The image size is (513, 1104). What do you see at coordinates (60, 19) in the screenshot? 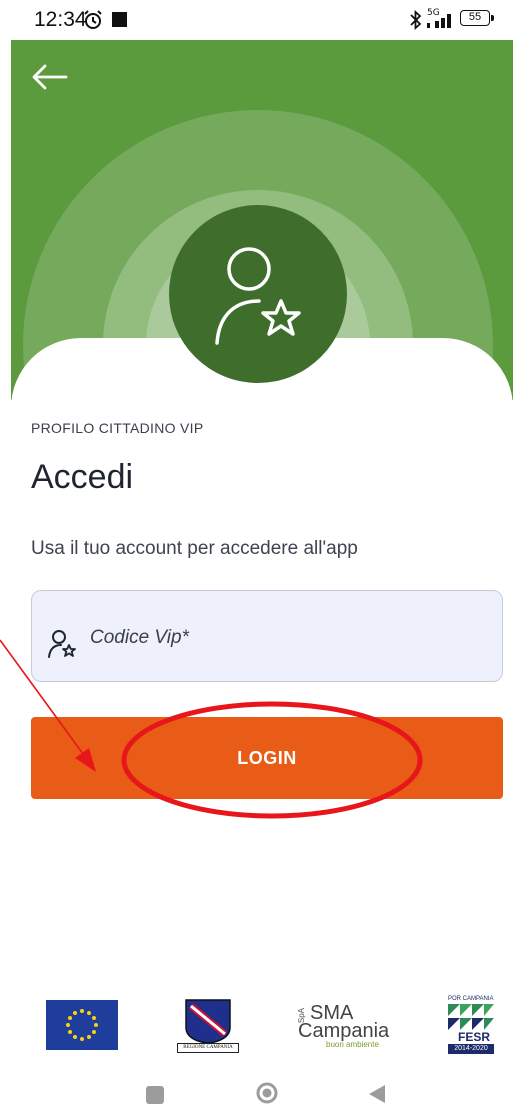
I see `status-time: 12:34` at bounding box center [60, 19].